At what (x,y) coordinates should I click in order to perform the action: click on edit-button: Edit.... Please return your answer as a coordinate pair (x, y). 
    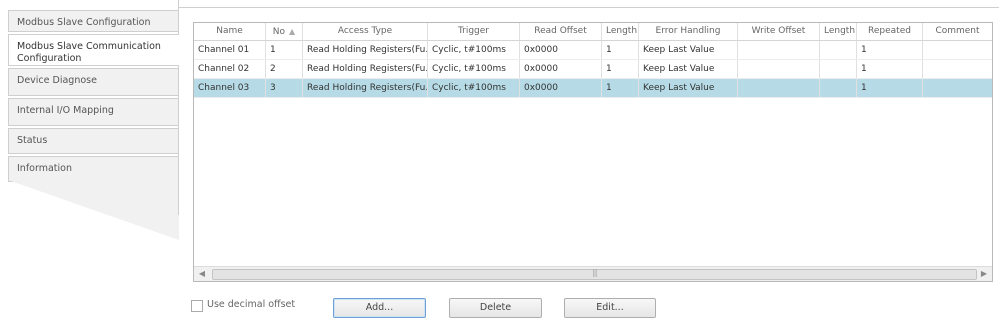
    Looking at the image, I should click on (610, 308).